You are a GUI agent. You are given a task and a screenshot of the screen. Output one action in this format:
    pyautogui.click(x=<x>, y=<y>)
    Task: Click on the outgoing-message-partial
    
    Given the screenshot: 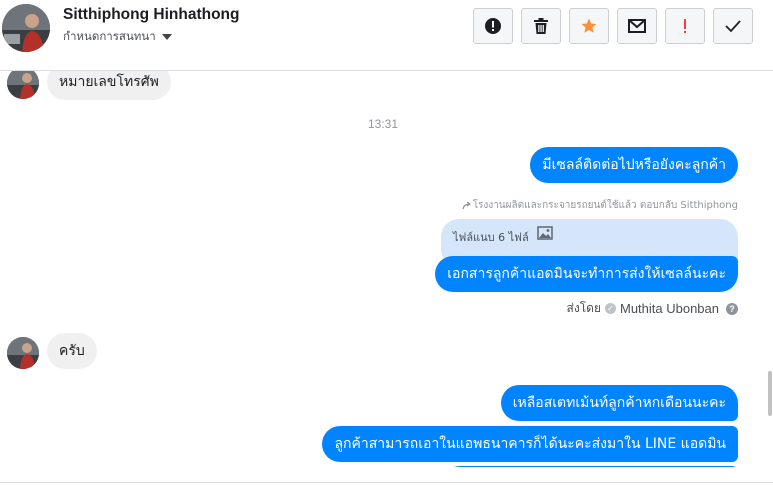 What is the action you would take?
    pyautogui.click(x=590, y=466)
    